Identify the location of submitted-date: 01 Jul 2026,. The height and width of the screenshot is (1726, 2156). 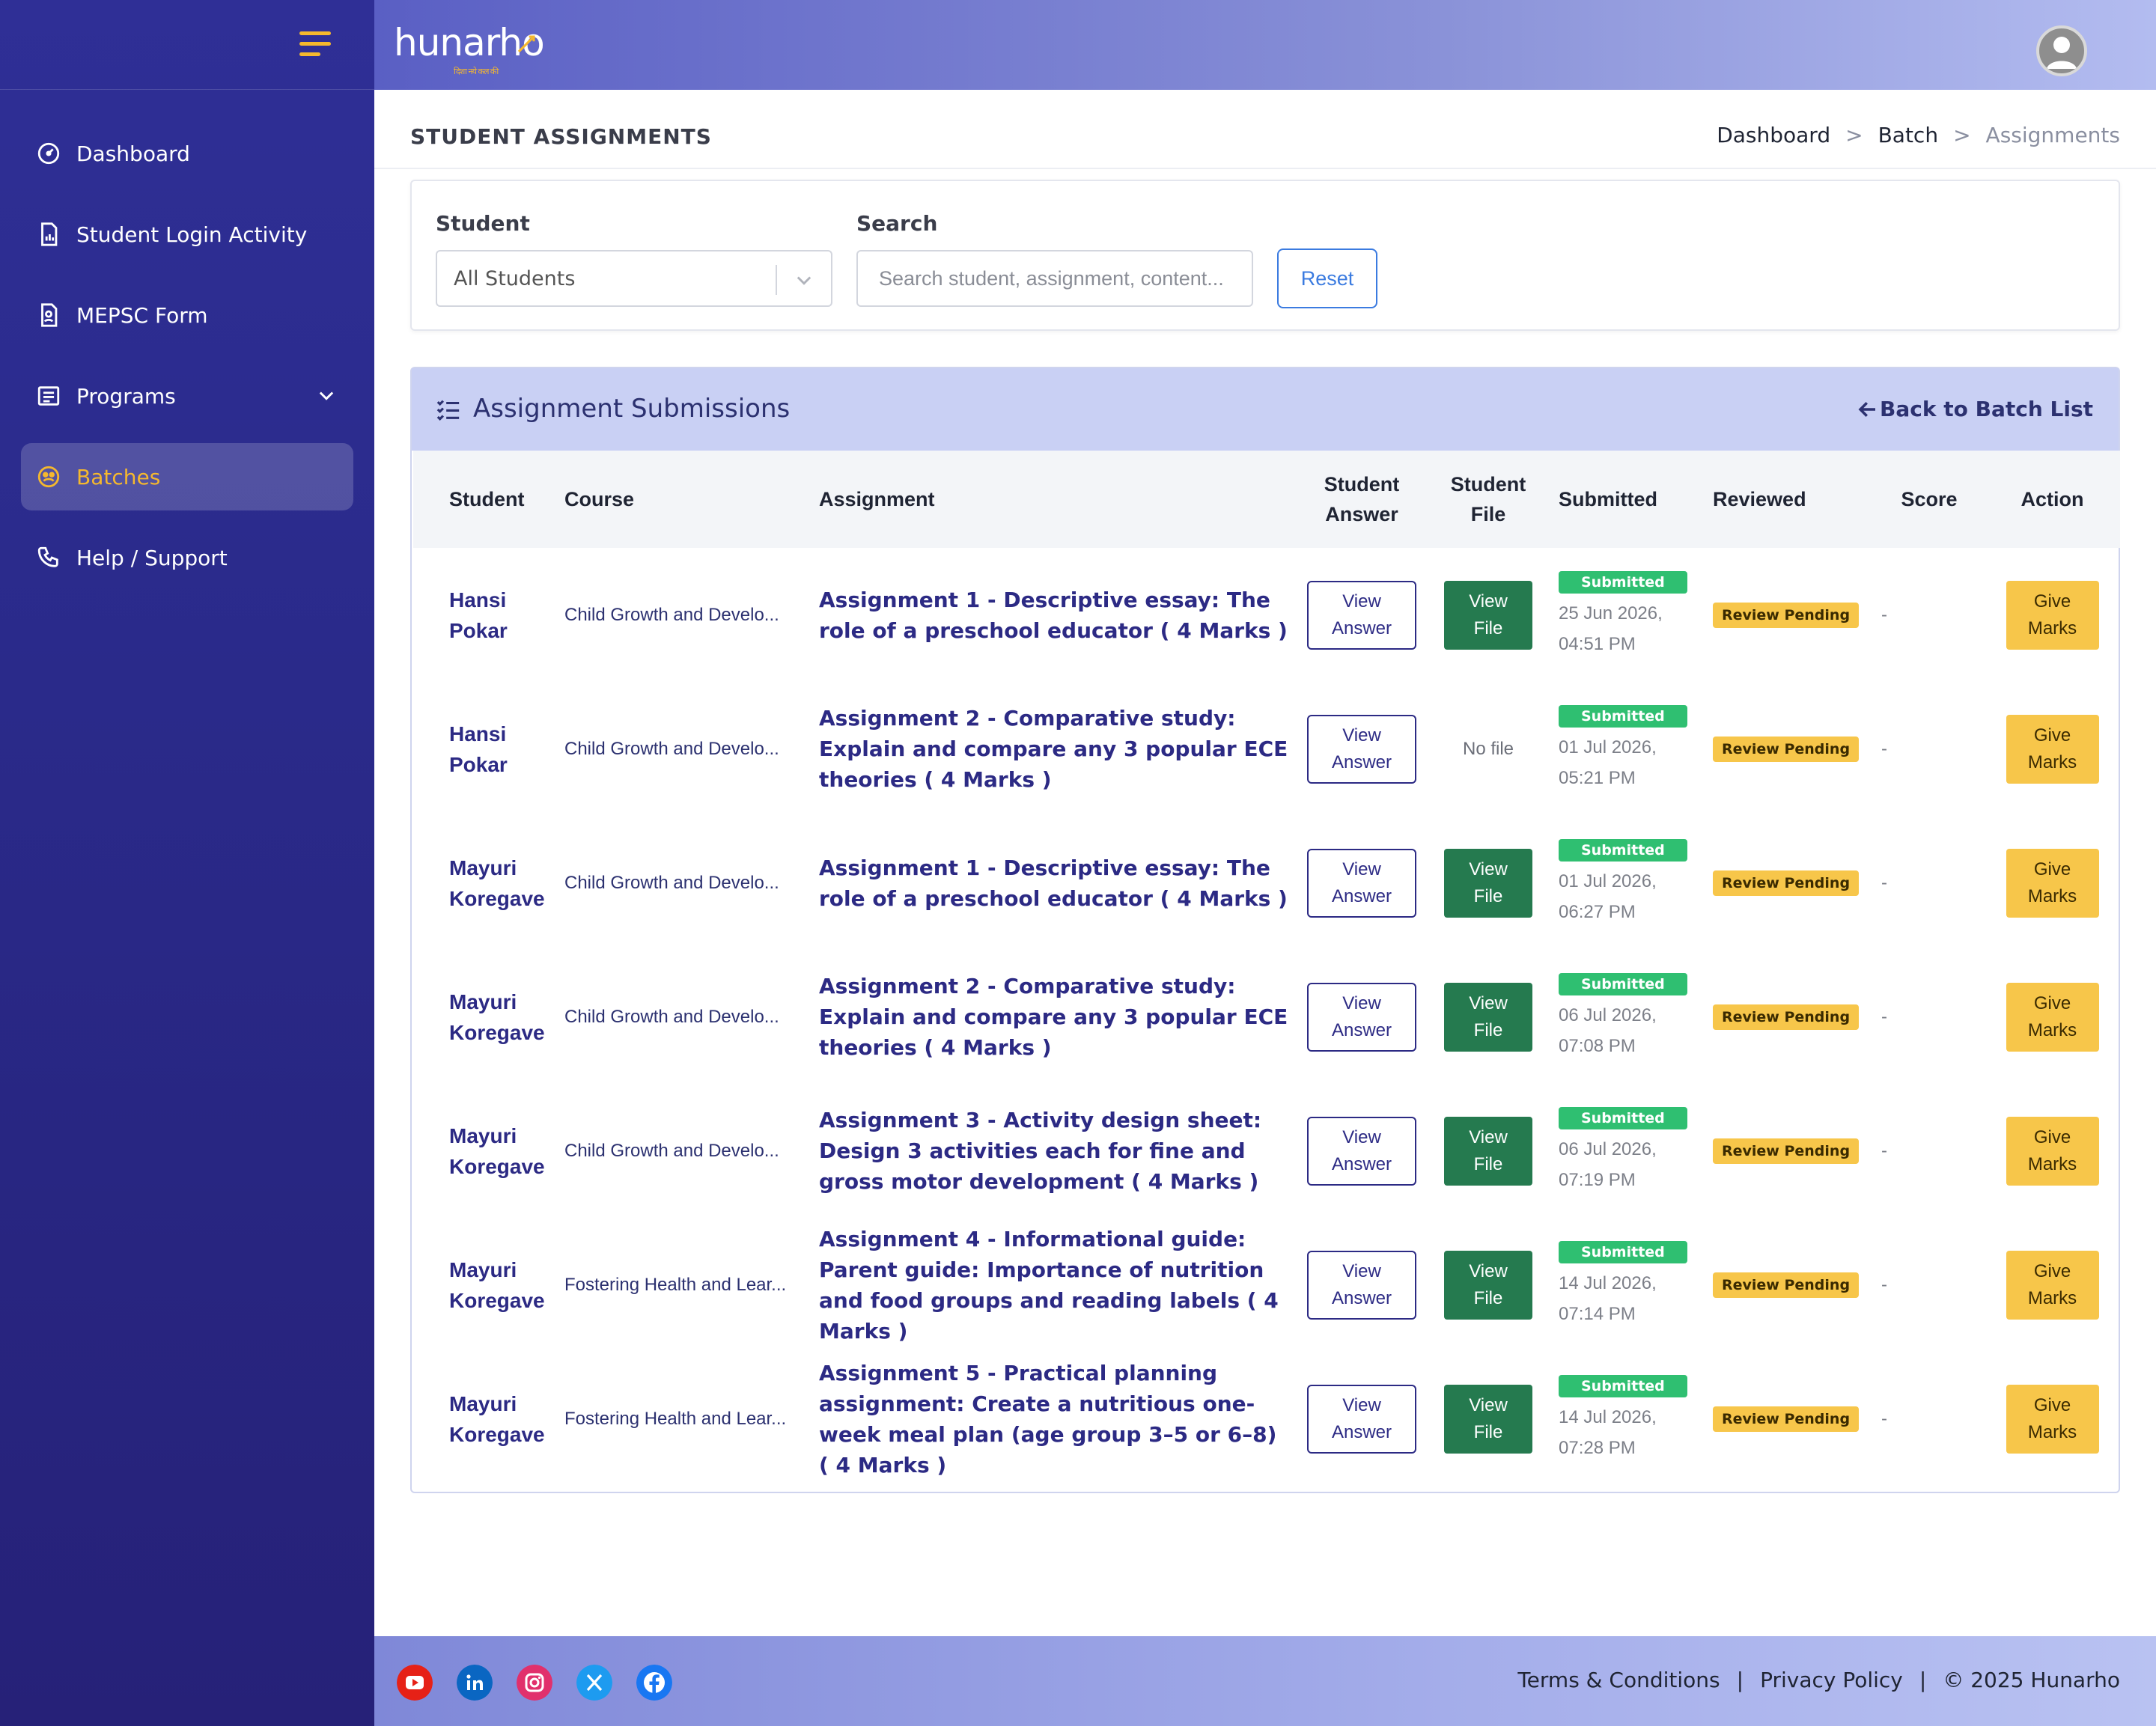
(1608, 747).